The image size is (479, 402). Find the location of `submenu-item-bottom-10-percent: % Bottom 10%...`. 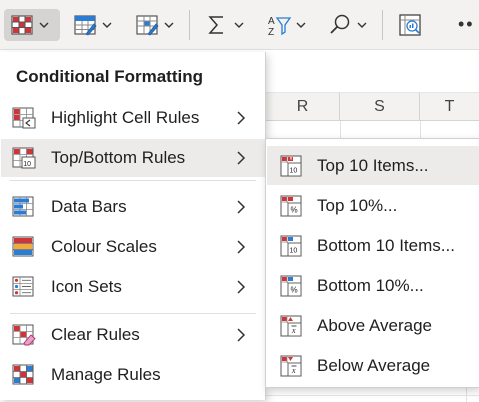

submenu-item-bottom-10-percent: % Bottom 10%... is located at coordinates (373, 285).